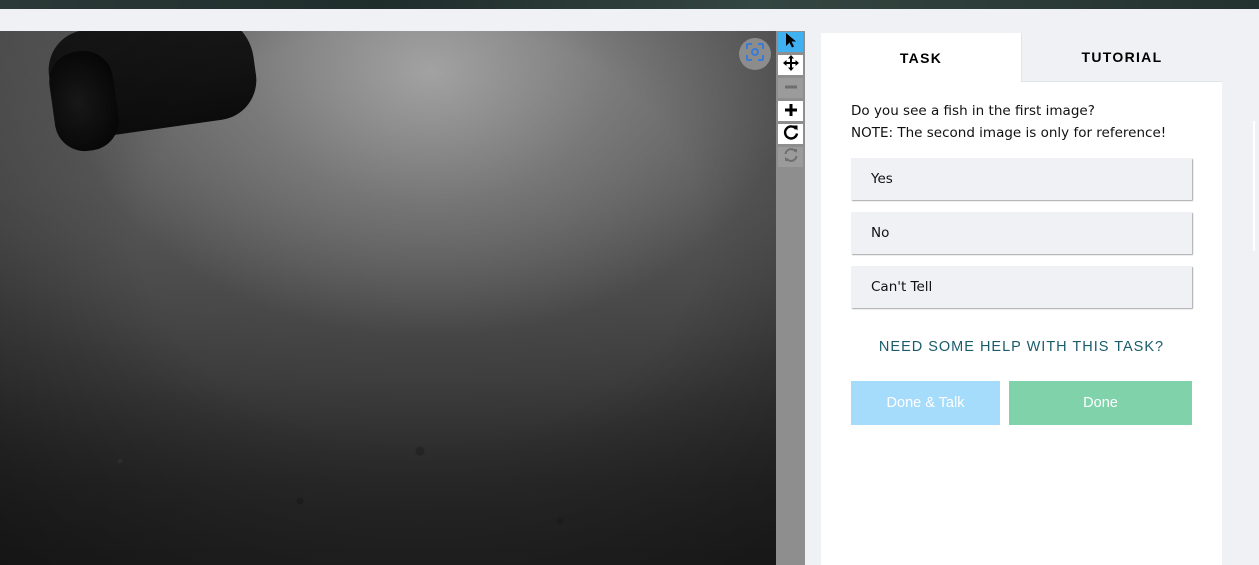 The width and height of the screenshot is (1259, 565). Describe the element at coordinates (1254, 186) in the screenshot. I see `right-edge-divider` at that location.